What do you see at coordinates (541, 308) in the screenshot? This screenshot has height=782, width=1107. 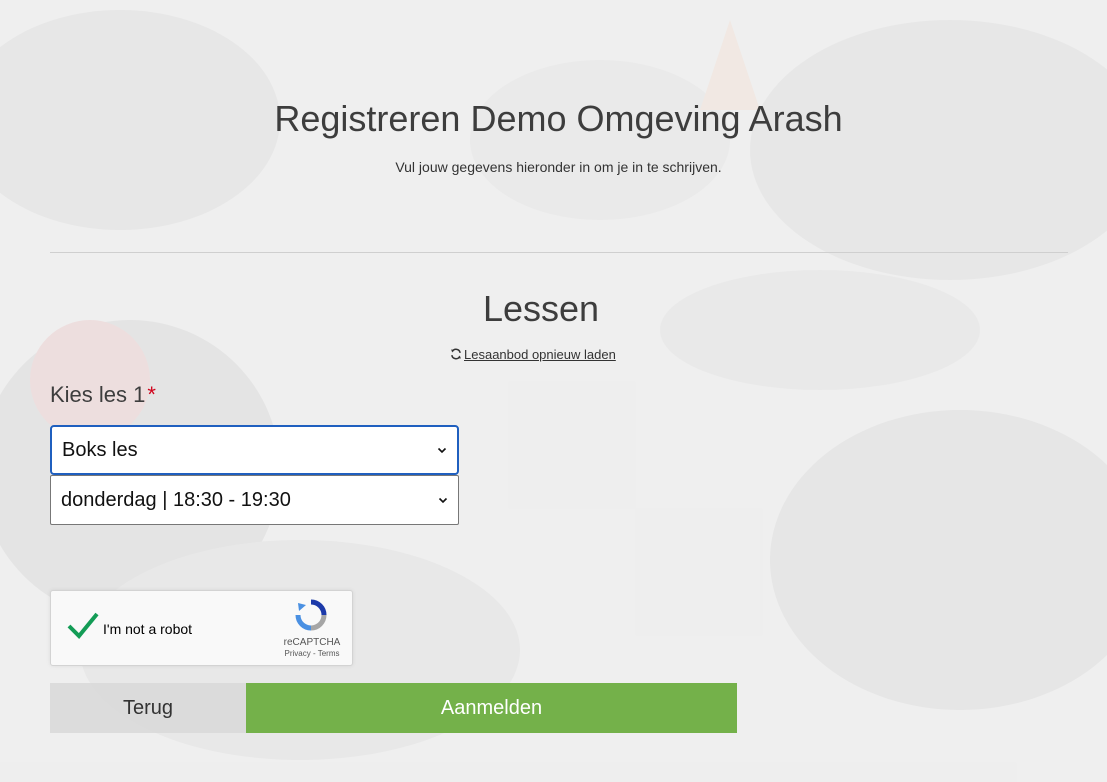 I see `section-title-lessons: Lessen` at bounding box center [541, 308].